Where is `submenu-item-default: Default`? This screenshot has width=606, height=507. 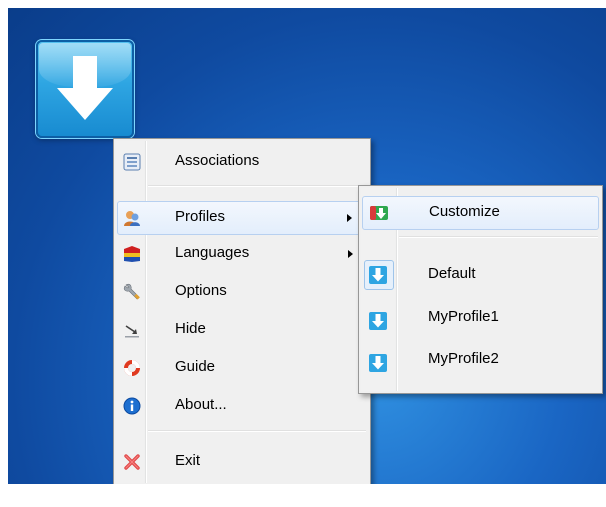
submenu-item-default: Default is located at coordinates (480, 275).